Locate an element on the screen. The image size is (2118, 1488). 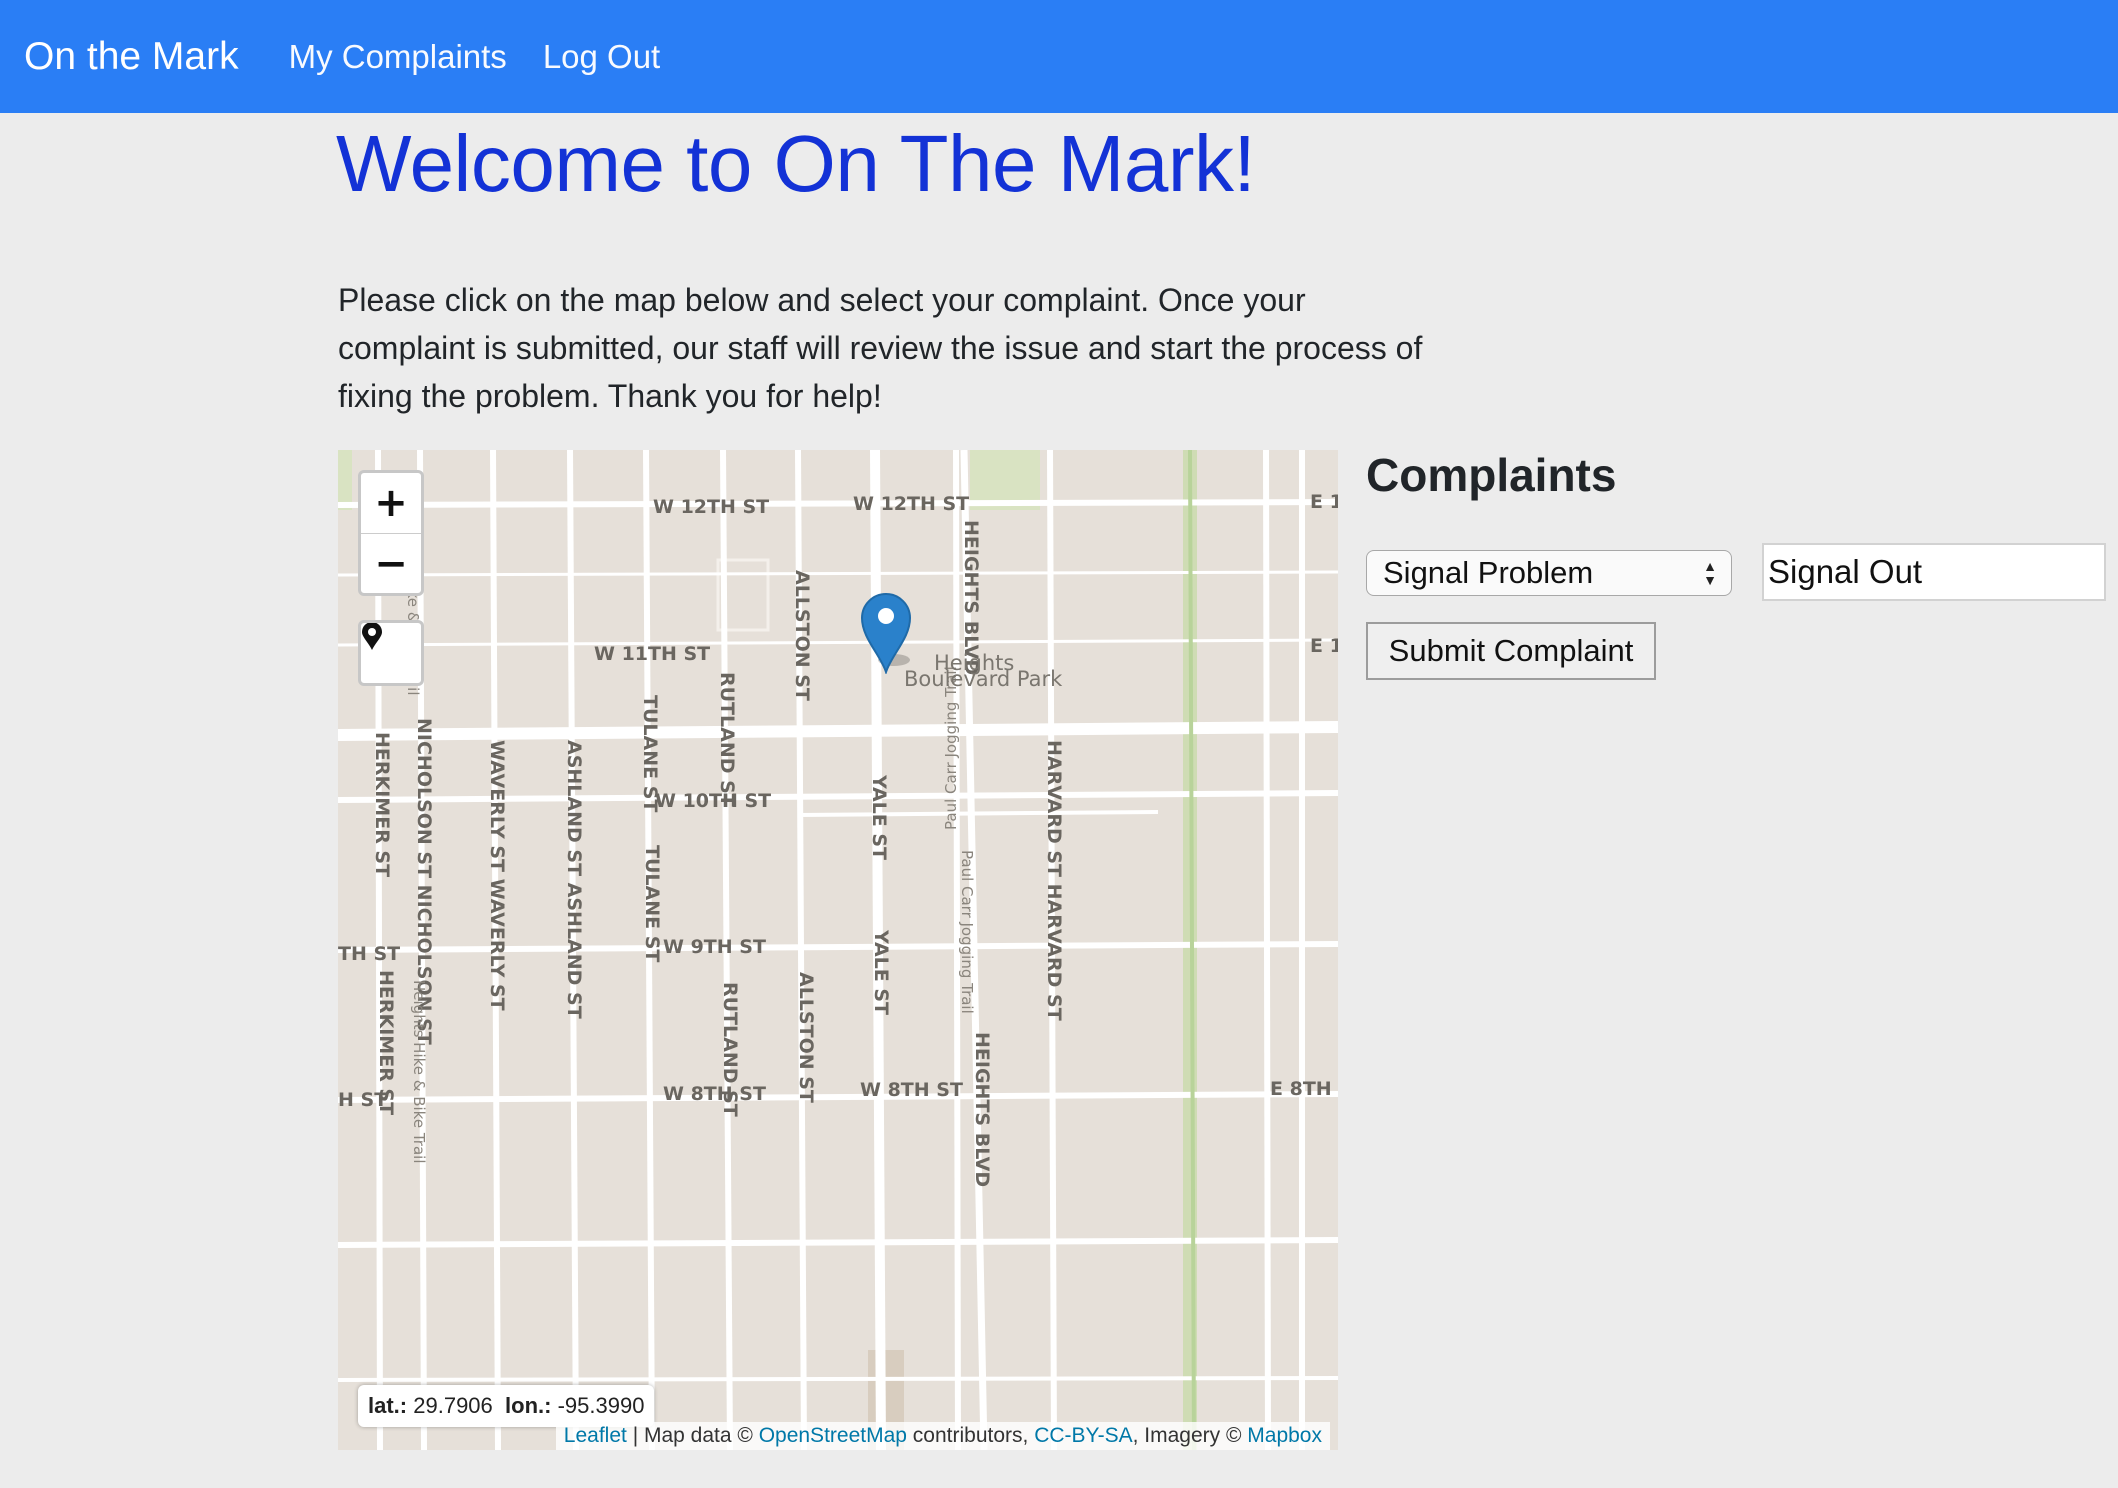
mapbox-link: Mapbox is located at coordinates (1284, 1435).